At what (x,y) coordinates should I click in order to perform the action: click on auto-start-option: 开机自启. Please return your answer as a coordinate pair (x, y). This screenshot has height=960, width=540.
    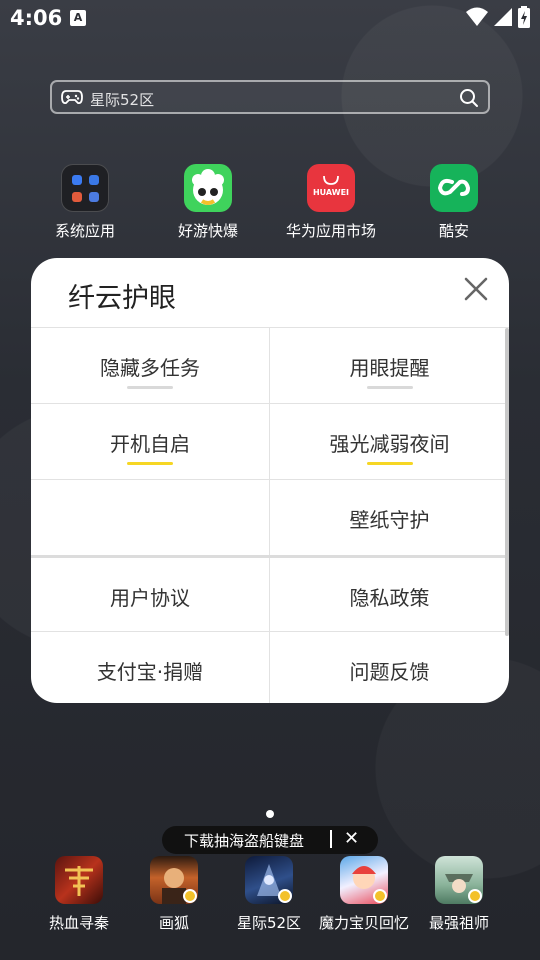
    Looking at the image, I should click on (150, 441).